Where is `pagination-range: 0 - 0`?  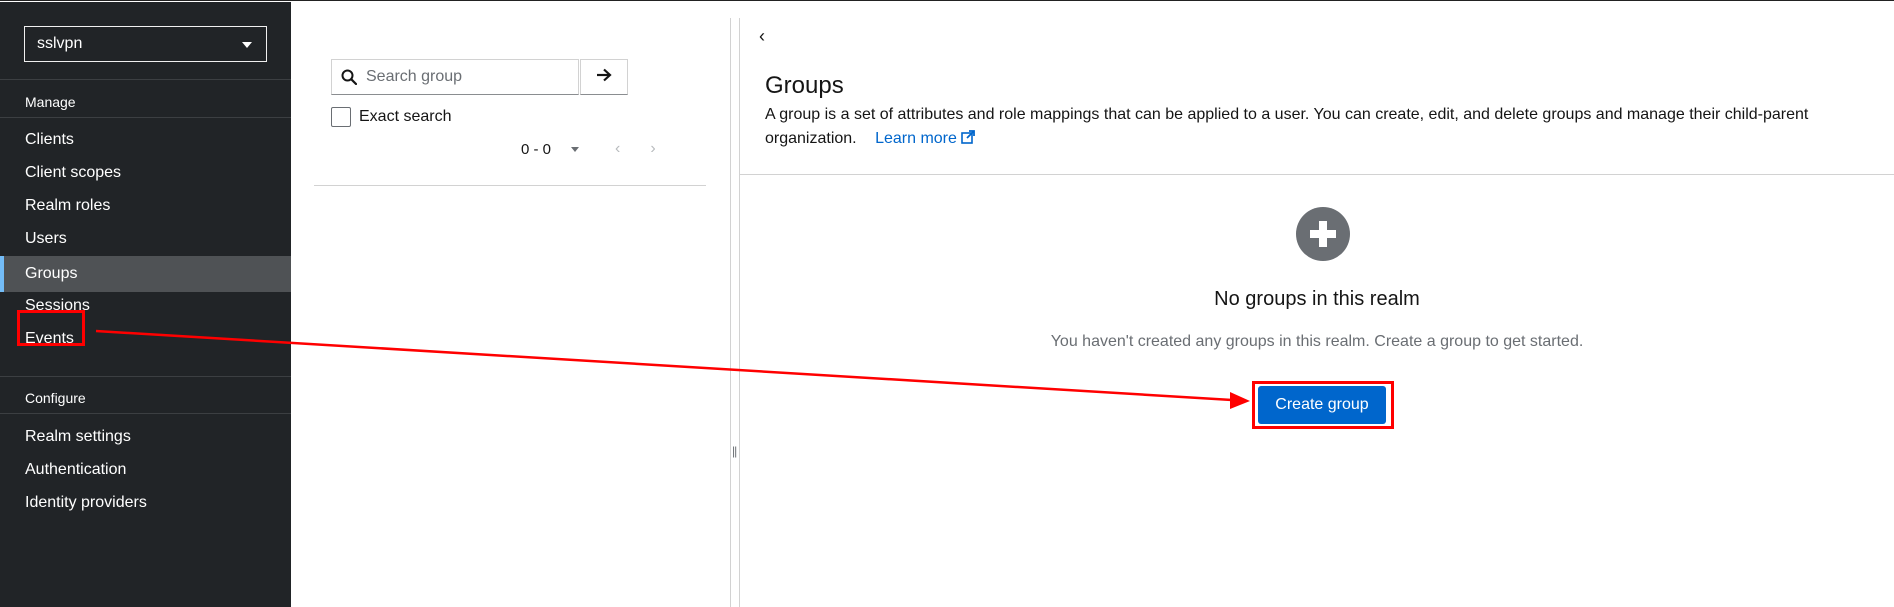
pagination-range: 0 - 0 is located at coordinates (536, 149).